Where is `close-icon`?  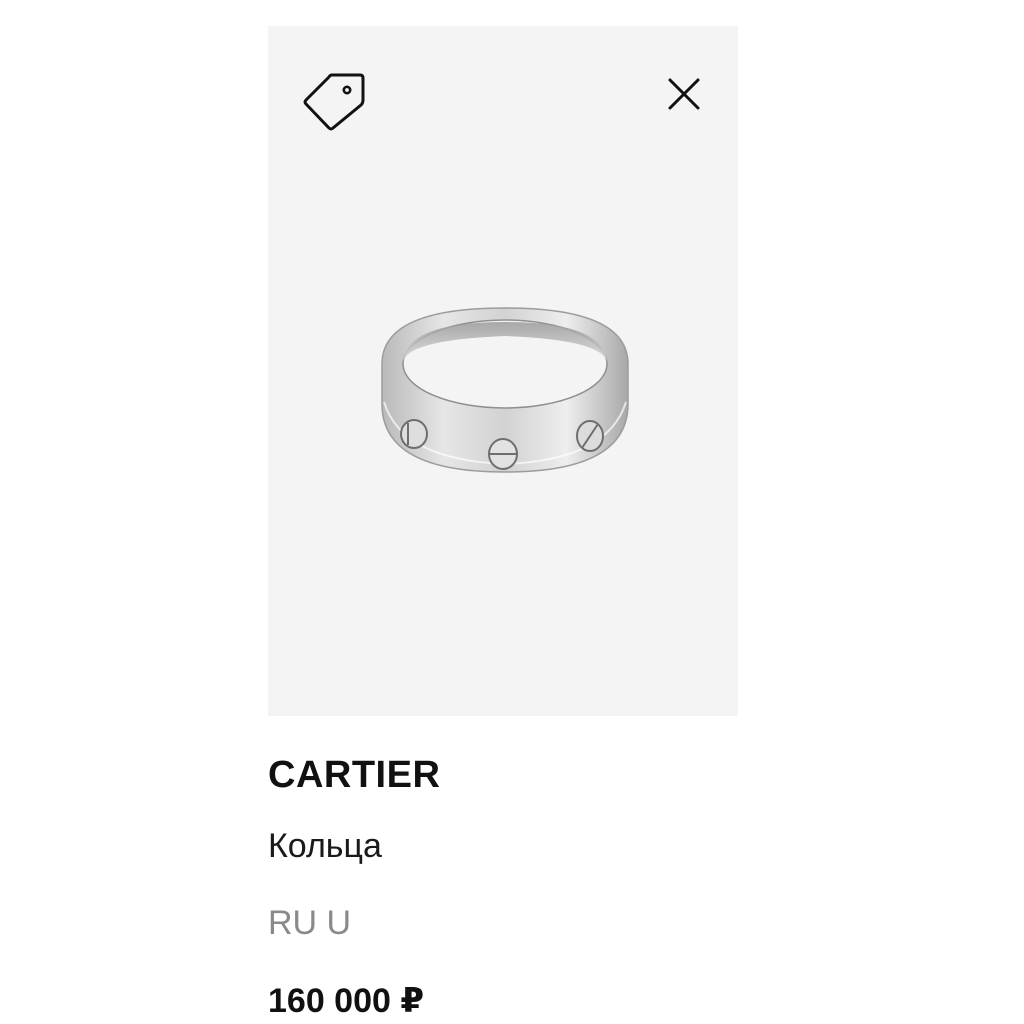
close-icon is located at coordinates (684, 94).